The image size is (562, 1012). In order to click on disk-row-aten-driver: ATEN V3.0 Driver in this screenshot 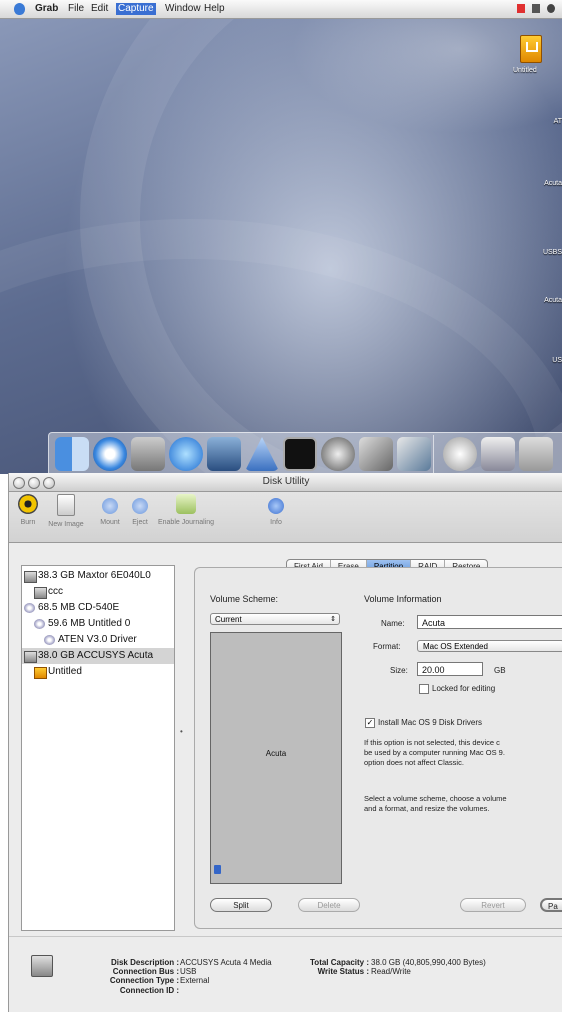, I will do `click(98, 640)`.